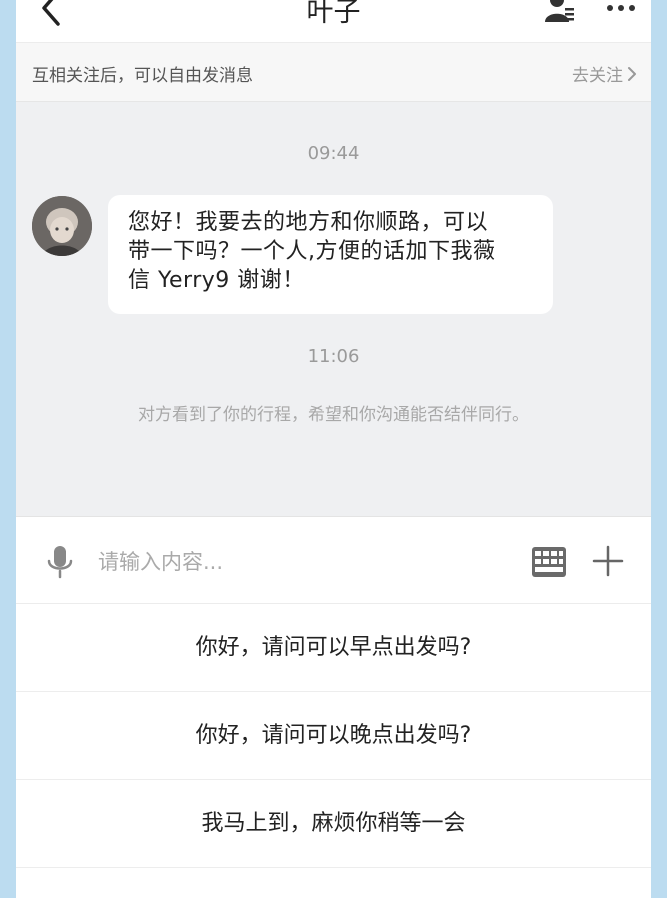 Image resolution: width=667 pixels, height=898 pixels. What do you see at coordinates (333, 736) in the screenshot?
I see `quick-reply-item: 你好，请问可以晚点出发吗?` at bounding box center [333, 736].